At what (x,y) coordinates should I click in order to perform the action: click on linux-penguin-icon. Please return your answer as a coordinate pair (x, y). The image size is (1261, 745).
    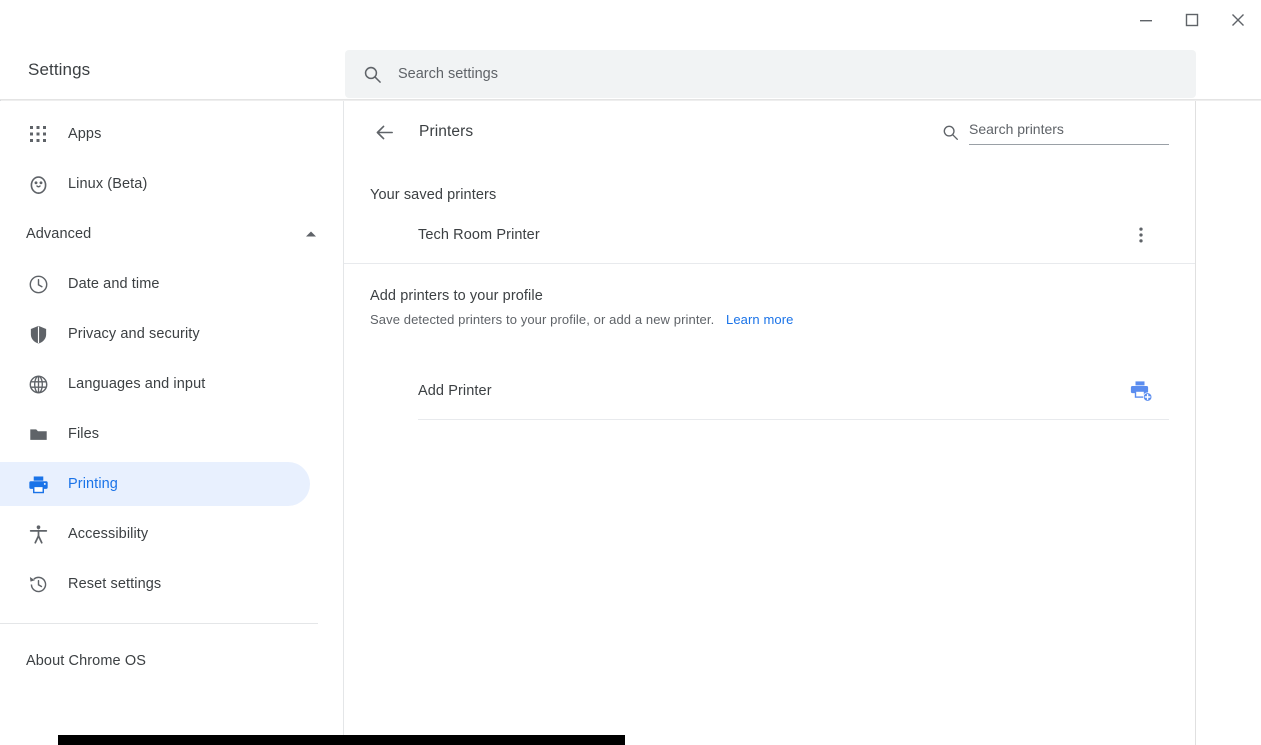
    Looking at the image, I should click on (38, 184).